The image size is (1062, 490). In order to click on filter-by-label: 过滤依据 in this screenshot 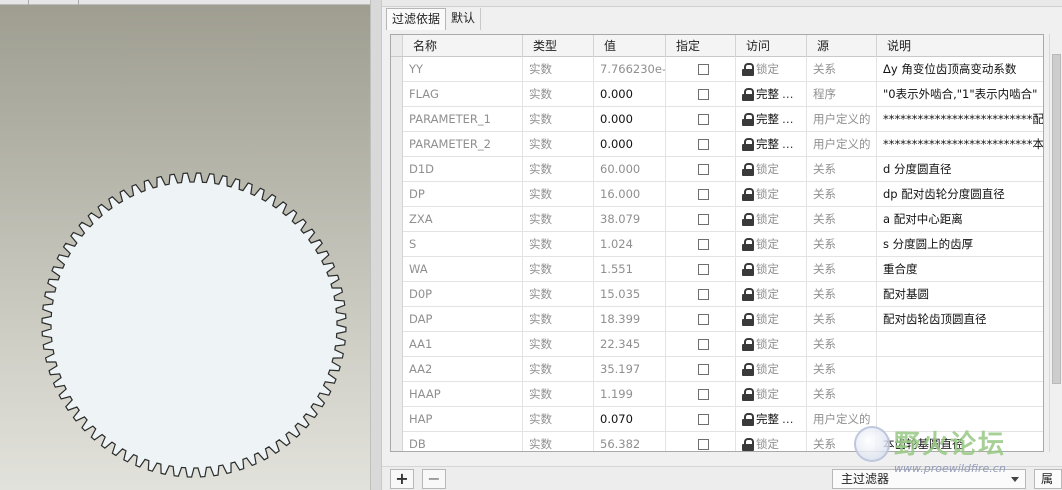, I will do `click(416, 19)`.